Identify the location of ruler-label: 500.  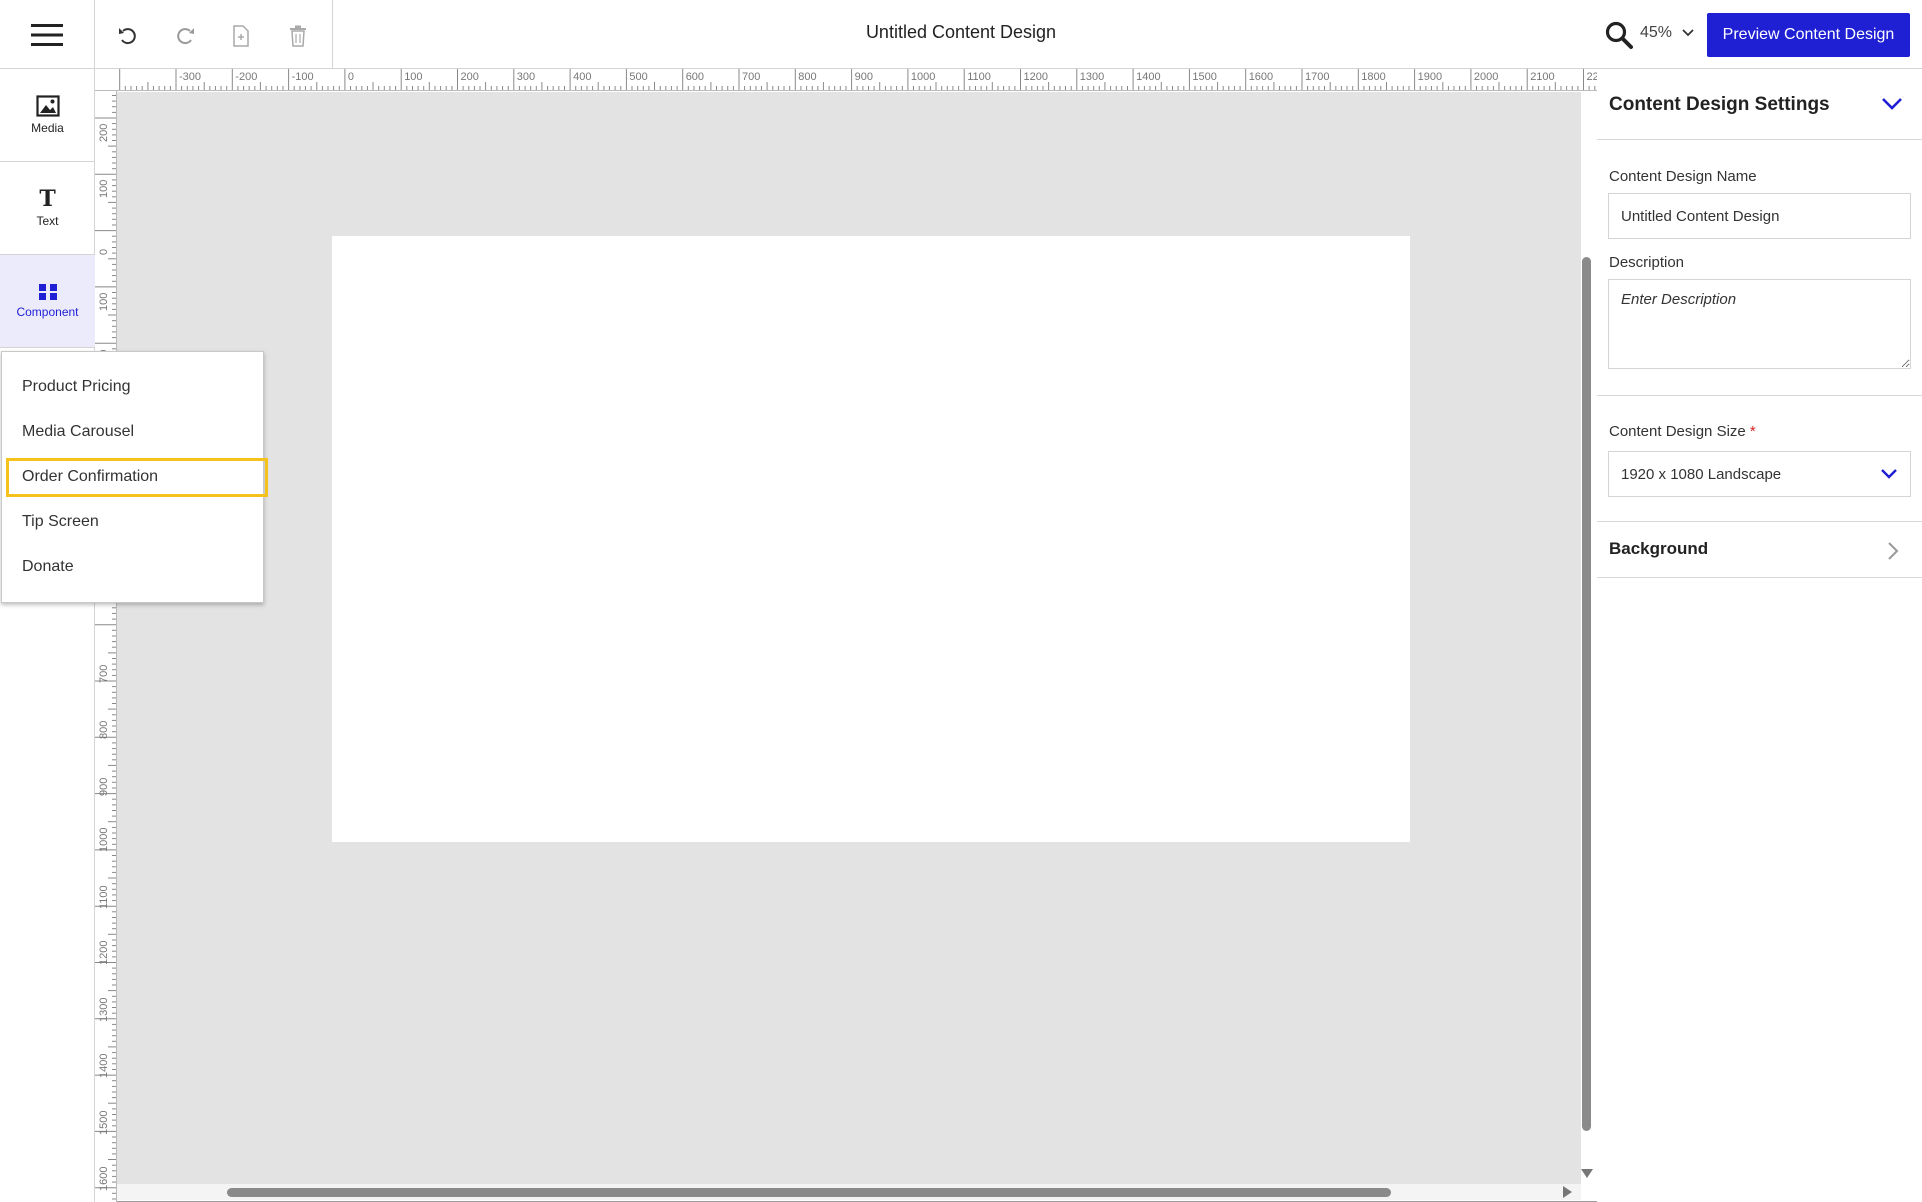
(638, 77).